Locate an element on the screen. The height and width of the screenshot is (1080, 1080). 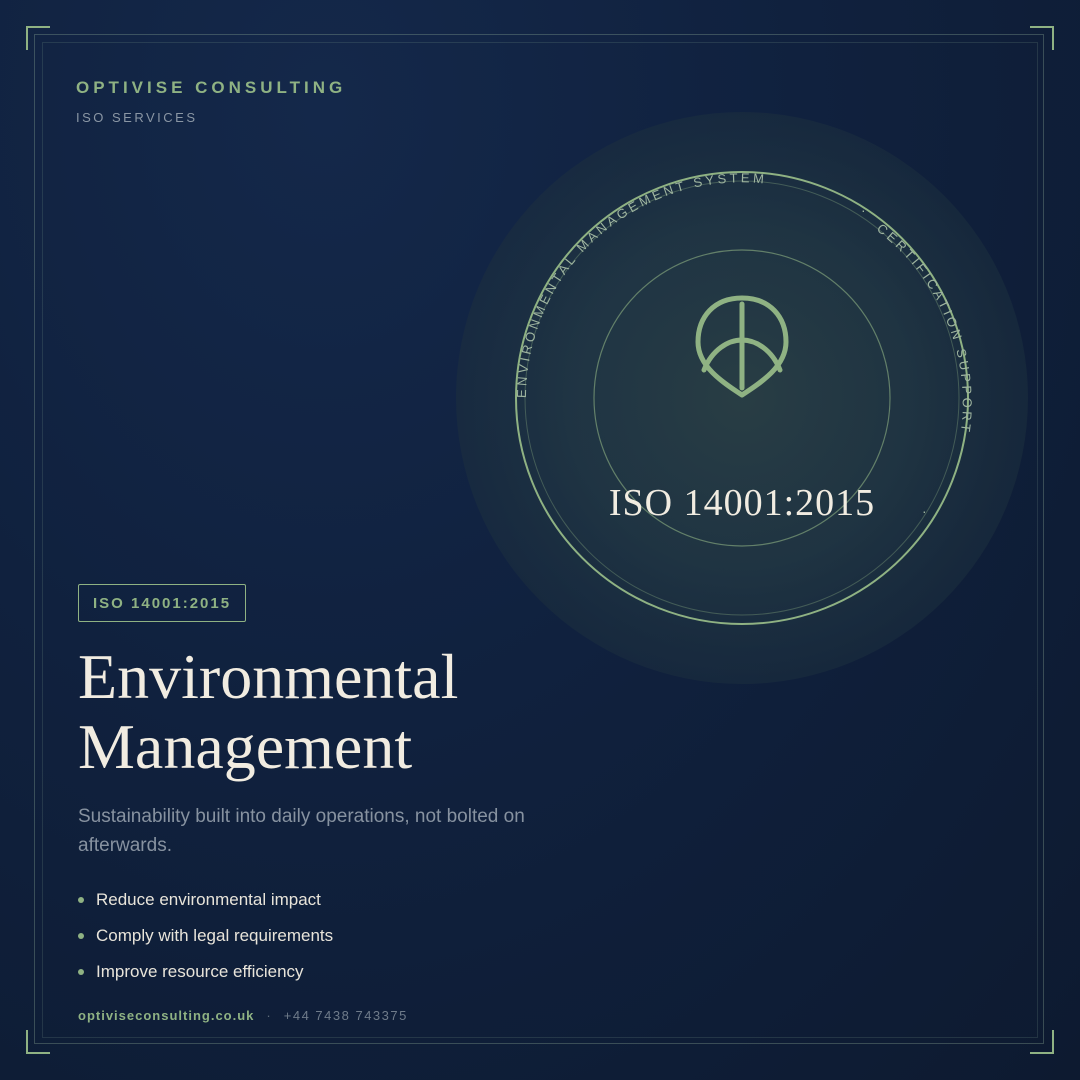
benefit-item: Improve resource efficiency is located at coordinates (205, 976).